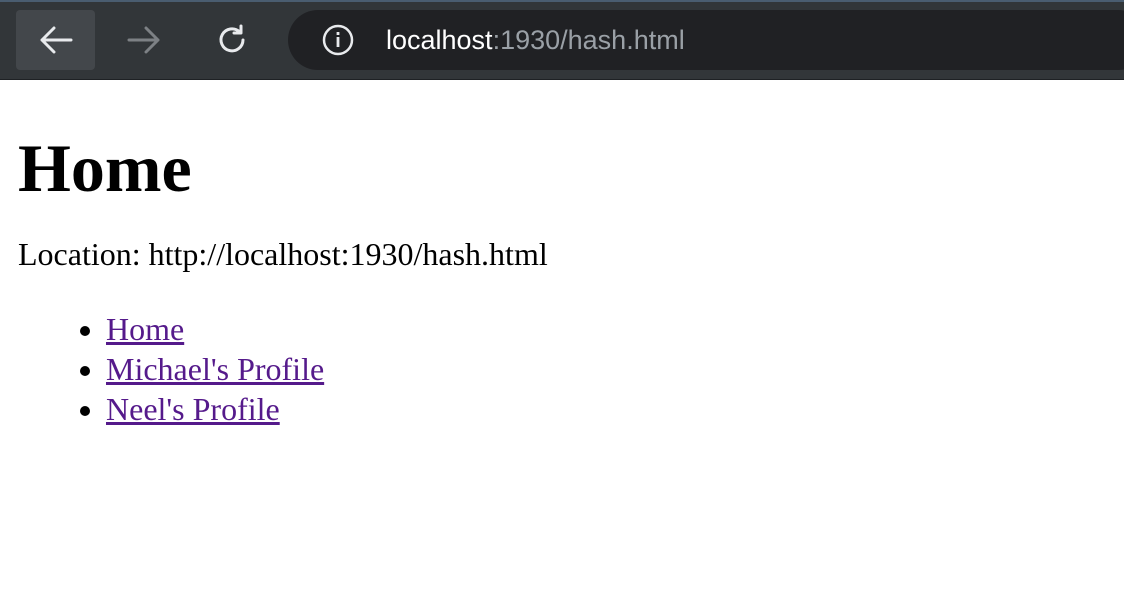 The width and height of the screenshot is (1124, 612). What do you see at coordinates (439, 40) in the screenshot?
I see `url-host: localhost` at bounding box center [439, 40].